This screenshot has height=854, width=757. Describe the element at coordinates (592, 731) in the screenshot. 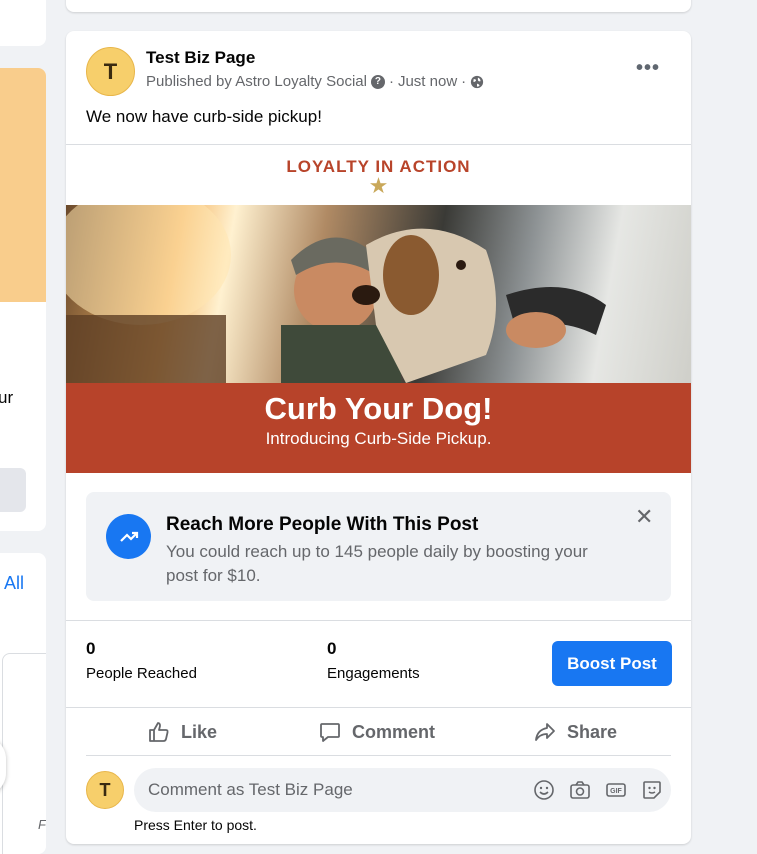

I see `share-label: Share` at that location.